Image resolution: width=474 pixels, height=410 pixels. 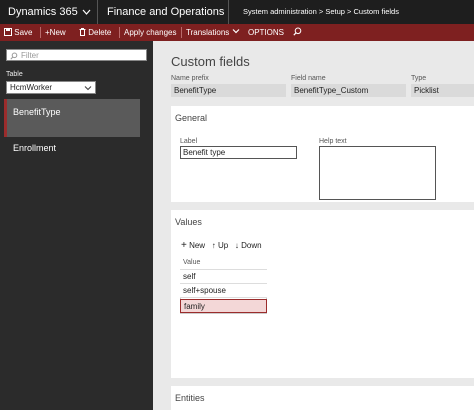 I want to click on table-label: Table, so click(x=14, y=74).